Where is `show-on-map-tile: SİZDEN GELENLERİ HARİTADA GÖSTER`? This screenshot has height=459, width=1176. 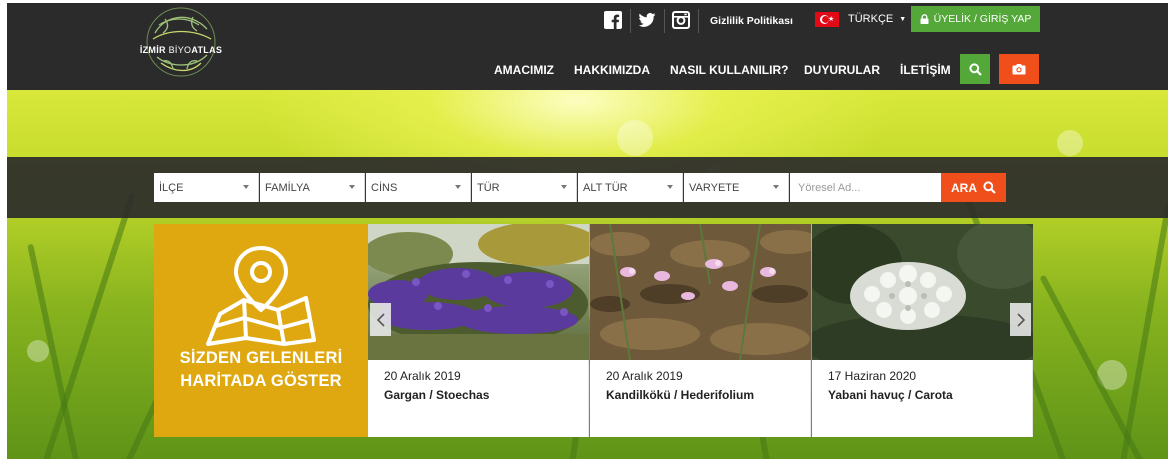
show-on-map-tile: SİZDEN GELENLERİ HARİTADA GÖSTER is located at coordinates (261, 330).